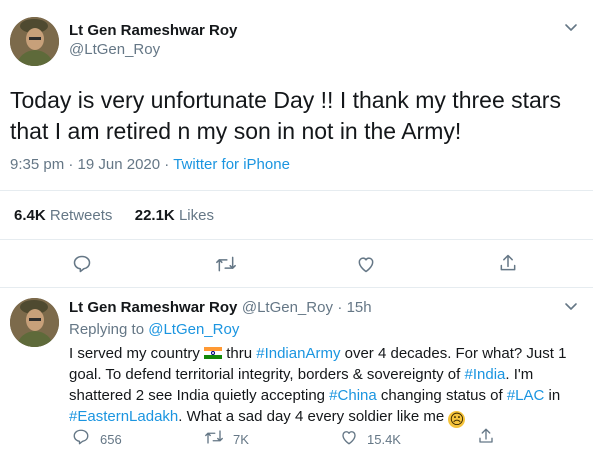 This screenshot has width=593, height=462. I want to click on reply-text-segment: I served my country, so click(137, 353).